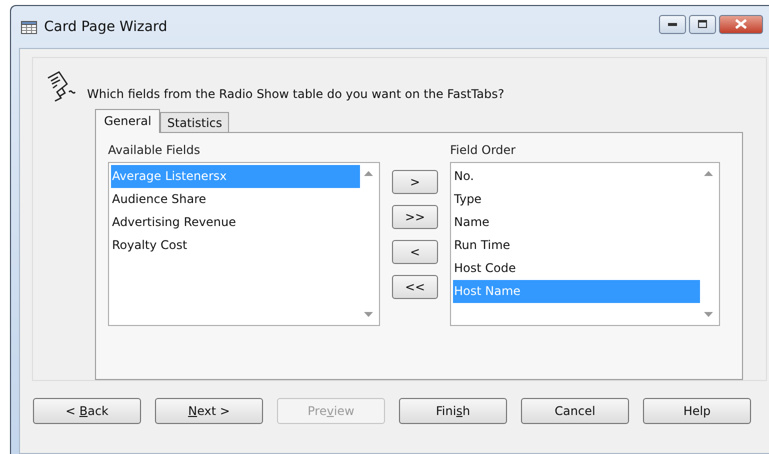 Image resolution: width=769 pixels, height=454 pixels. Describe the element at coordinates (576, 268) in the screenshot. I see `list-item: Host Code` at that location.